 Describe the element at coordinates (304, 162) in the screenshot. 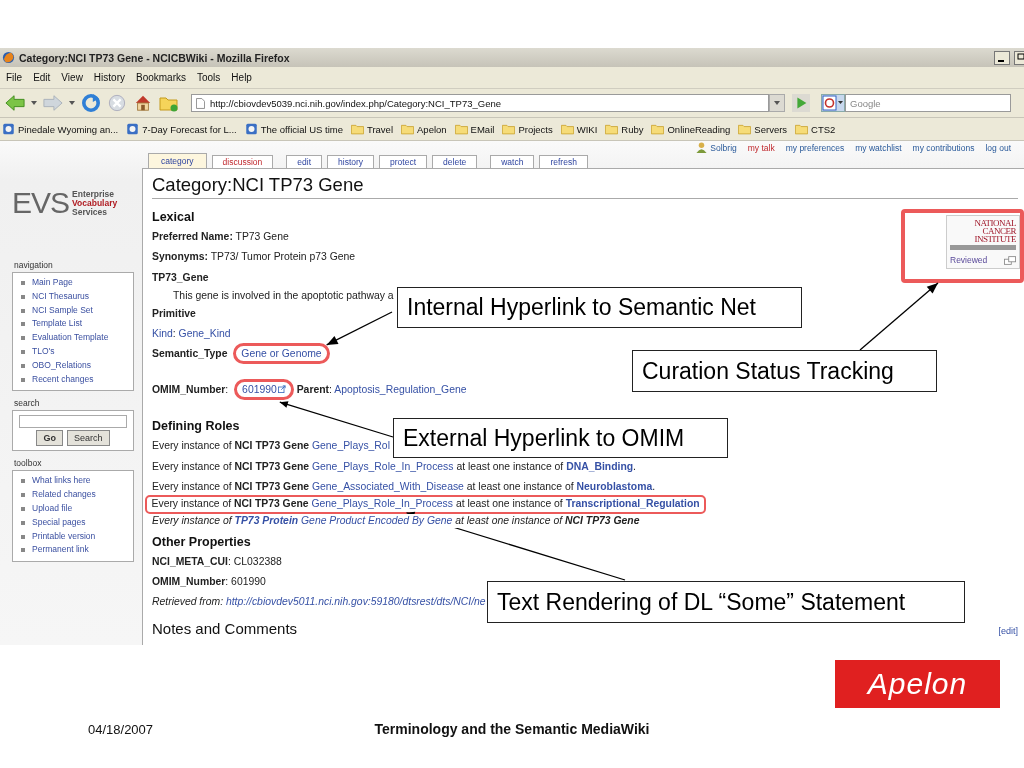

I see `tab: edit` at that location.